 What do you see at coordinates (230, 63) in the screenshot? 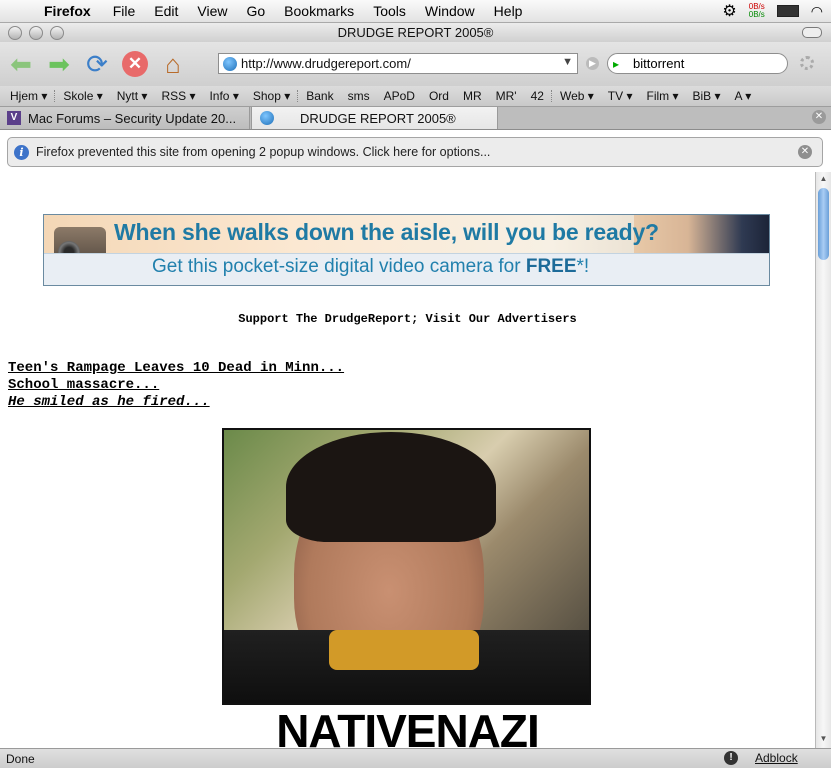
I see `site-favicon-icon` at bounding box center [230, 63].